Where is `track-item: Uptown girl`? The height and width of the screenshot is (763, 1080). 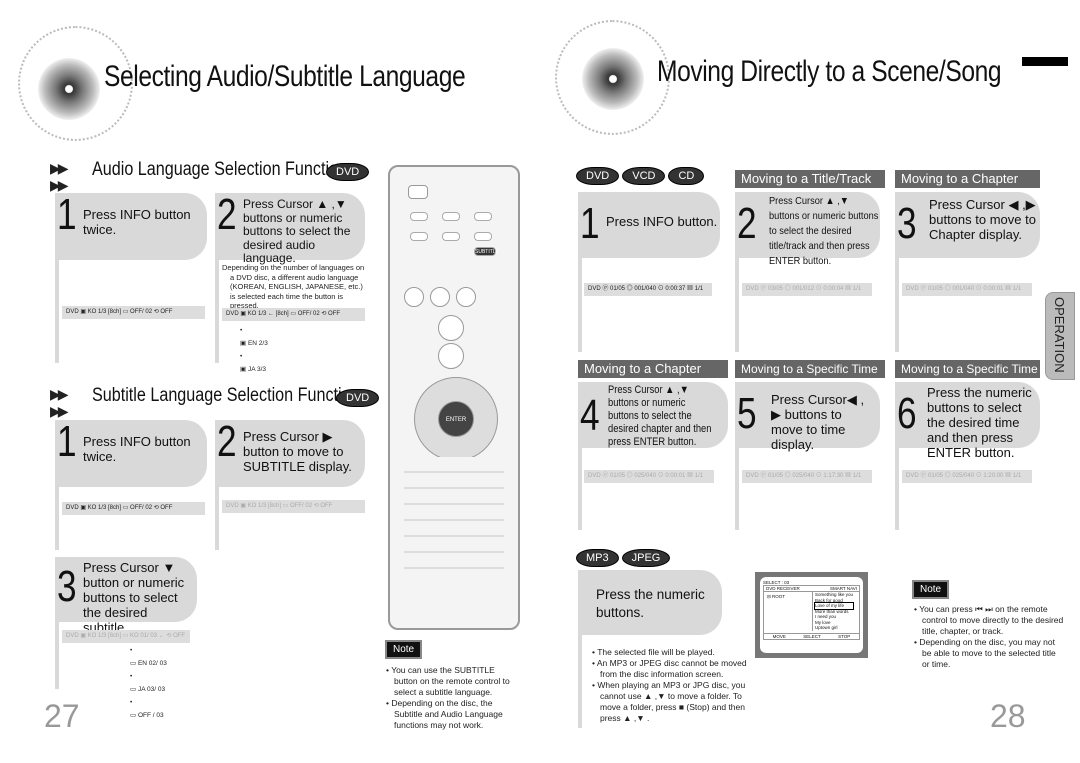 track-item: Uptown girl is located at coordinates (826, 627).